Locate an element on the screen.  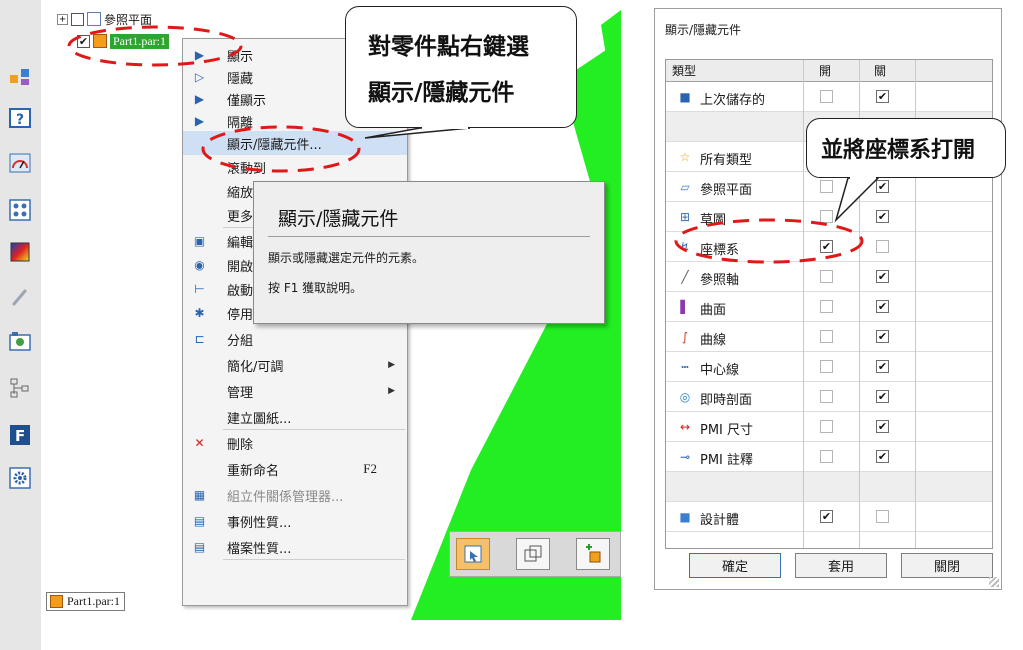
callout-text-line2: 顯示/隱藏元件 is located at coordinates (441, 93).